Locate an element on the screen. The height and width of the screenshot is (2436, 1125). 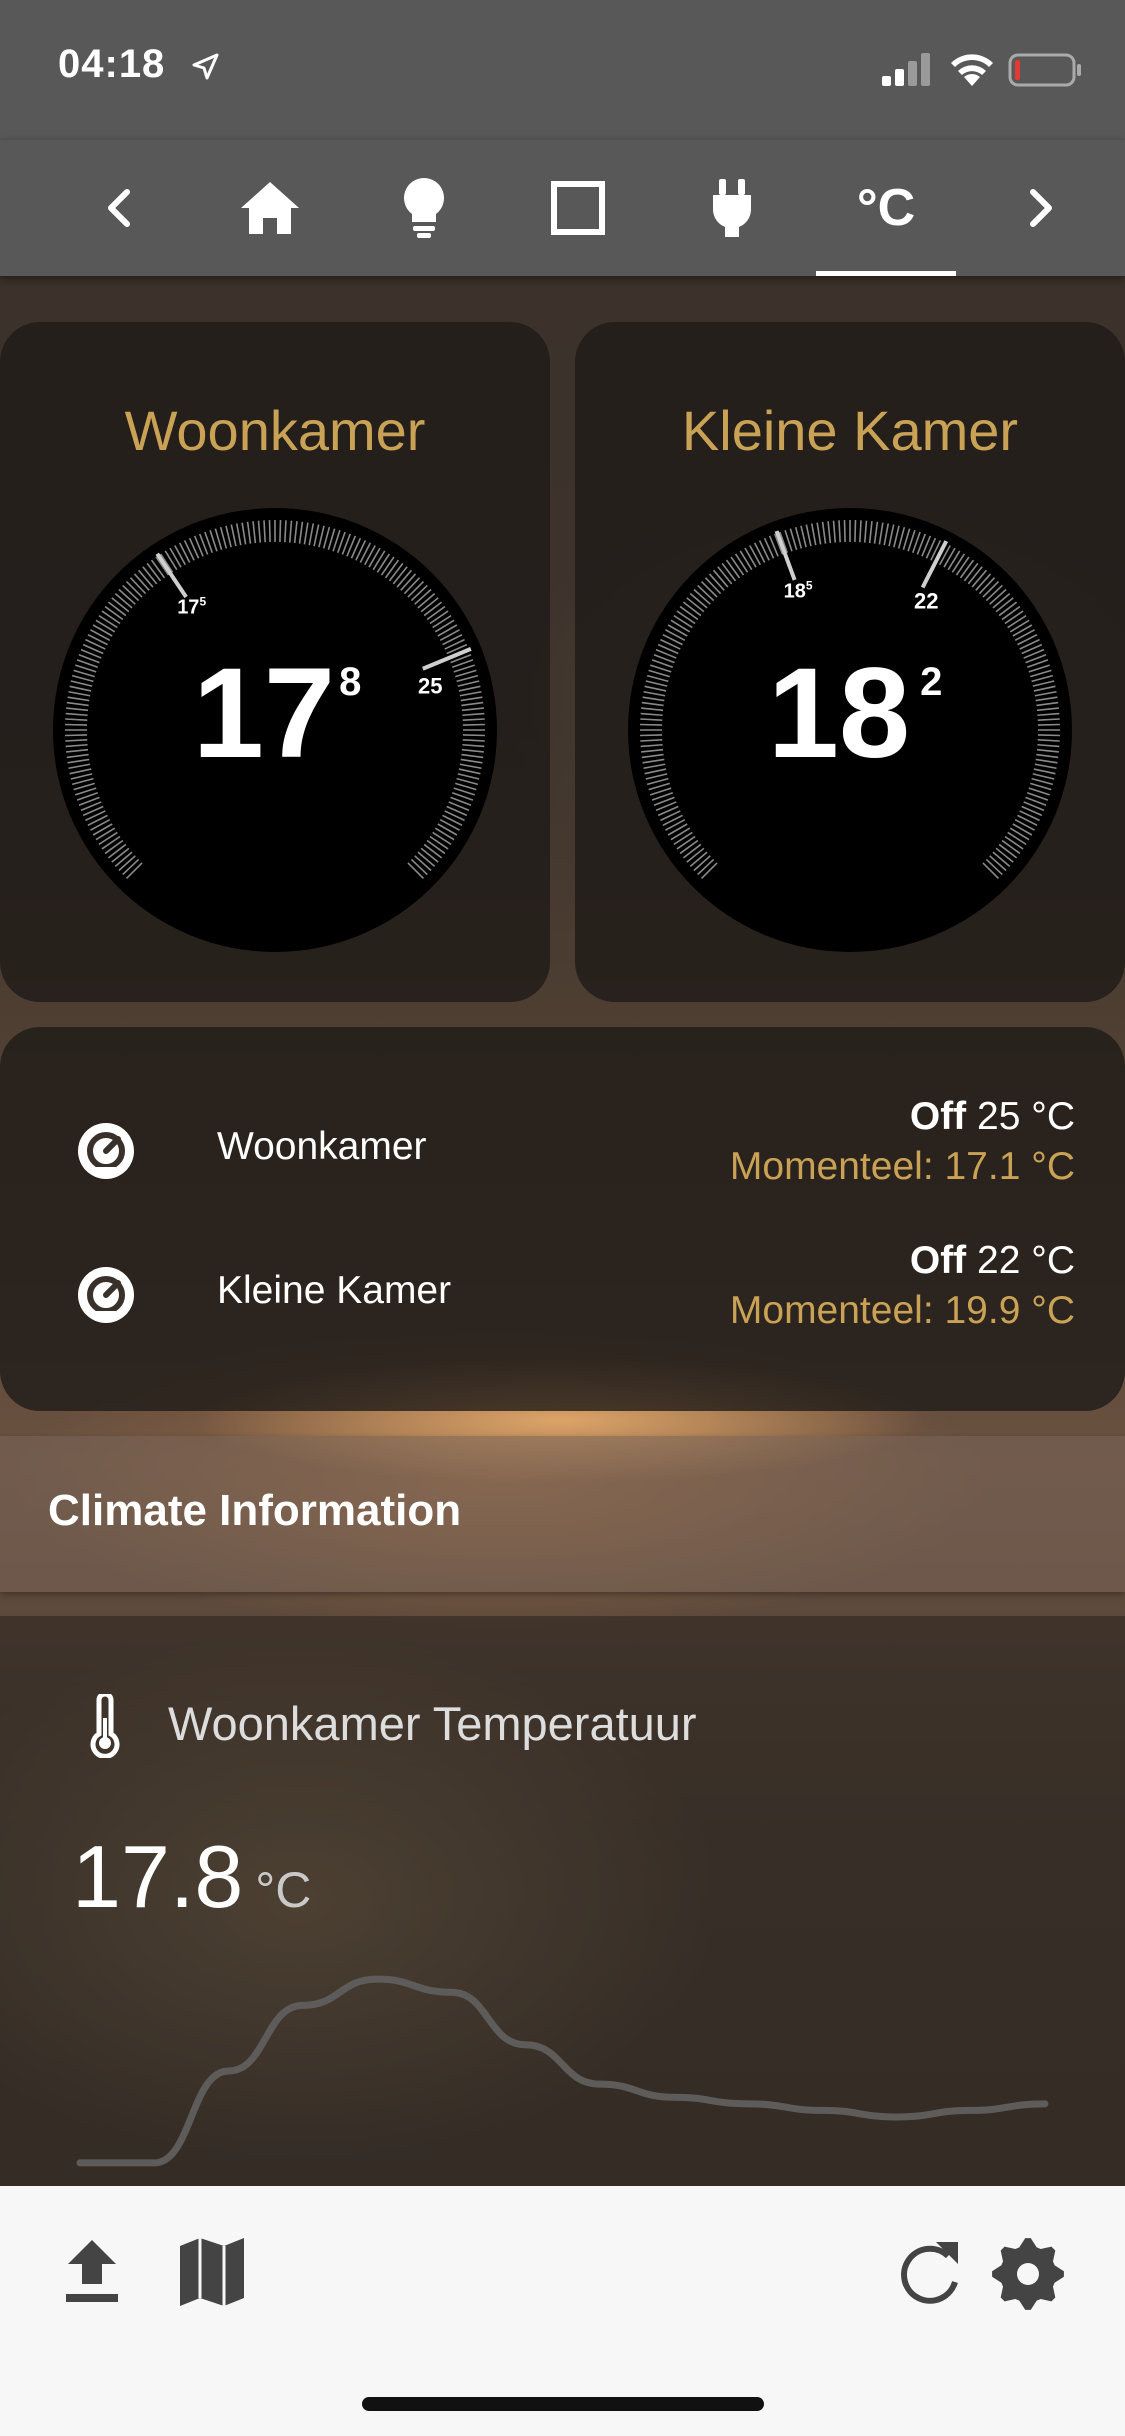
entity-row-woonkamer: Woonkamer Off 25 °C Momenteel: 17.1 °C is located at coordinates (562, 1145).